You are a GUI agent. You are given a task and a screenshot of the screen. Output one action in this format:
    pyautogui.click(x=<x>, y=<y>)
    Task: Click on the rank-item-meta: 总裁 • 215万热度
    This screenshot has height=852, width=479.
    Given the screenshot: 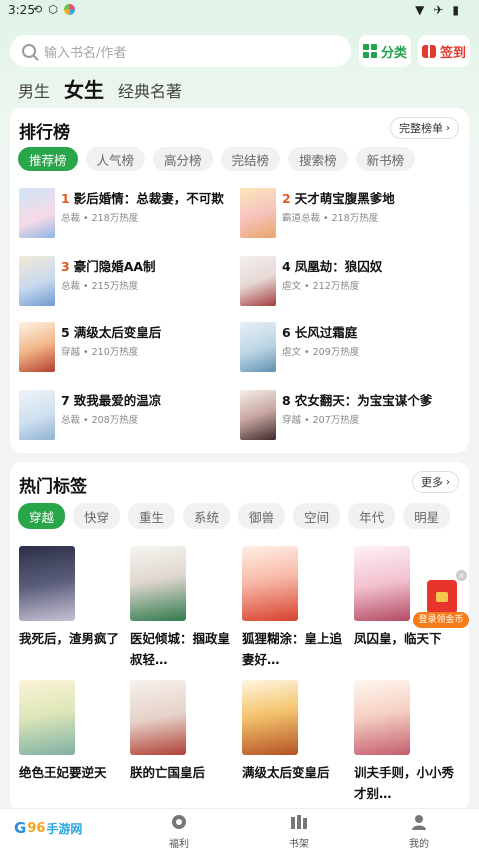 What is the action you would take?
    pyautogui.click(x=100, y=286)
    